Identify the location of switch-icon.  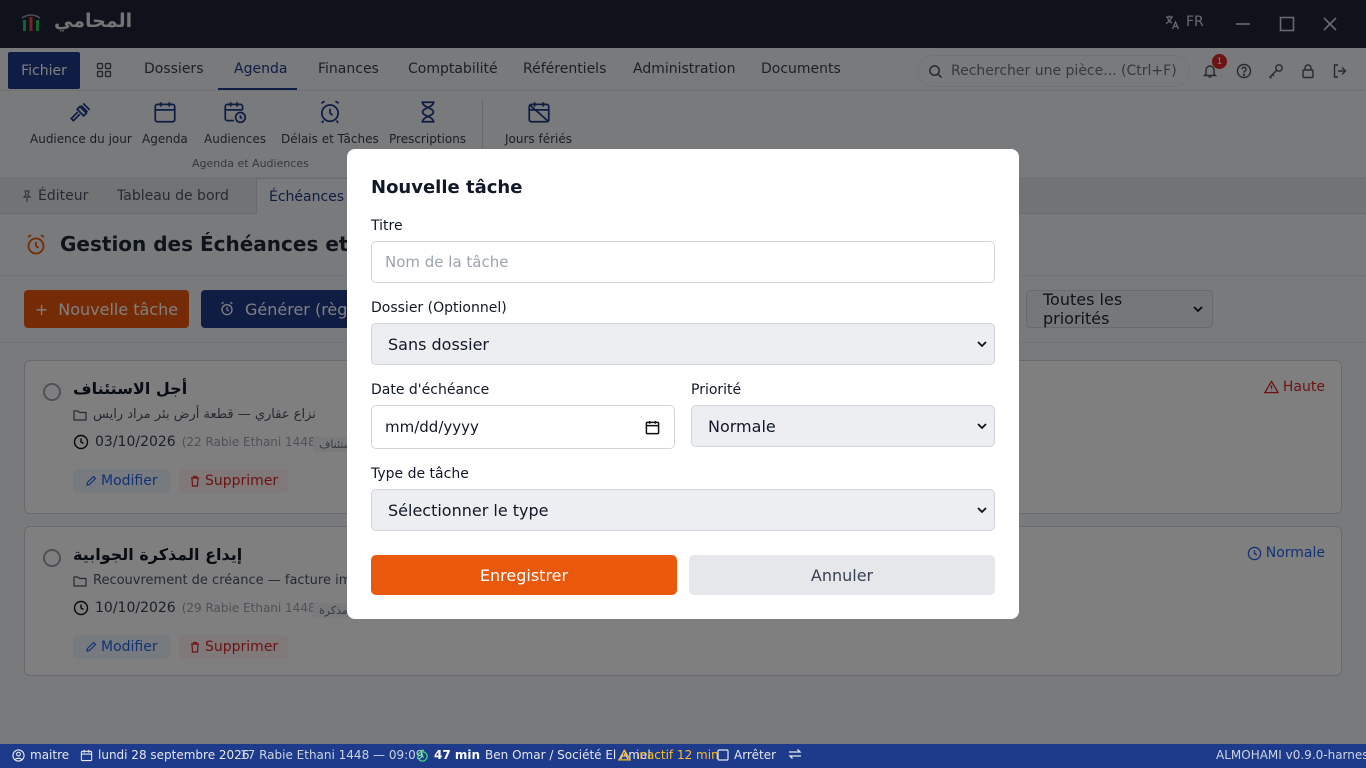
(795, 754).